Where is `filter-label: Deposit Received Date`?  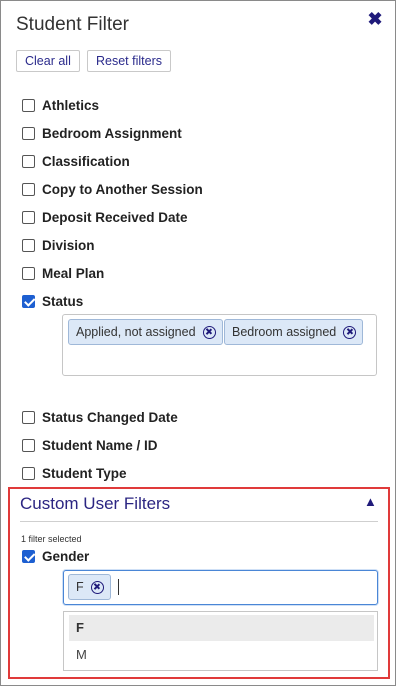 filter-label: Deposit Received Date is located at coordinates (115, 217).